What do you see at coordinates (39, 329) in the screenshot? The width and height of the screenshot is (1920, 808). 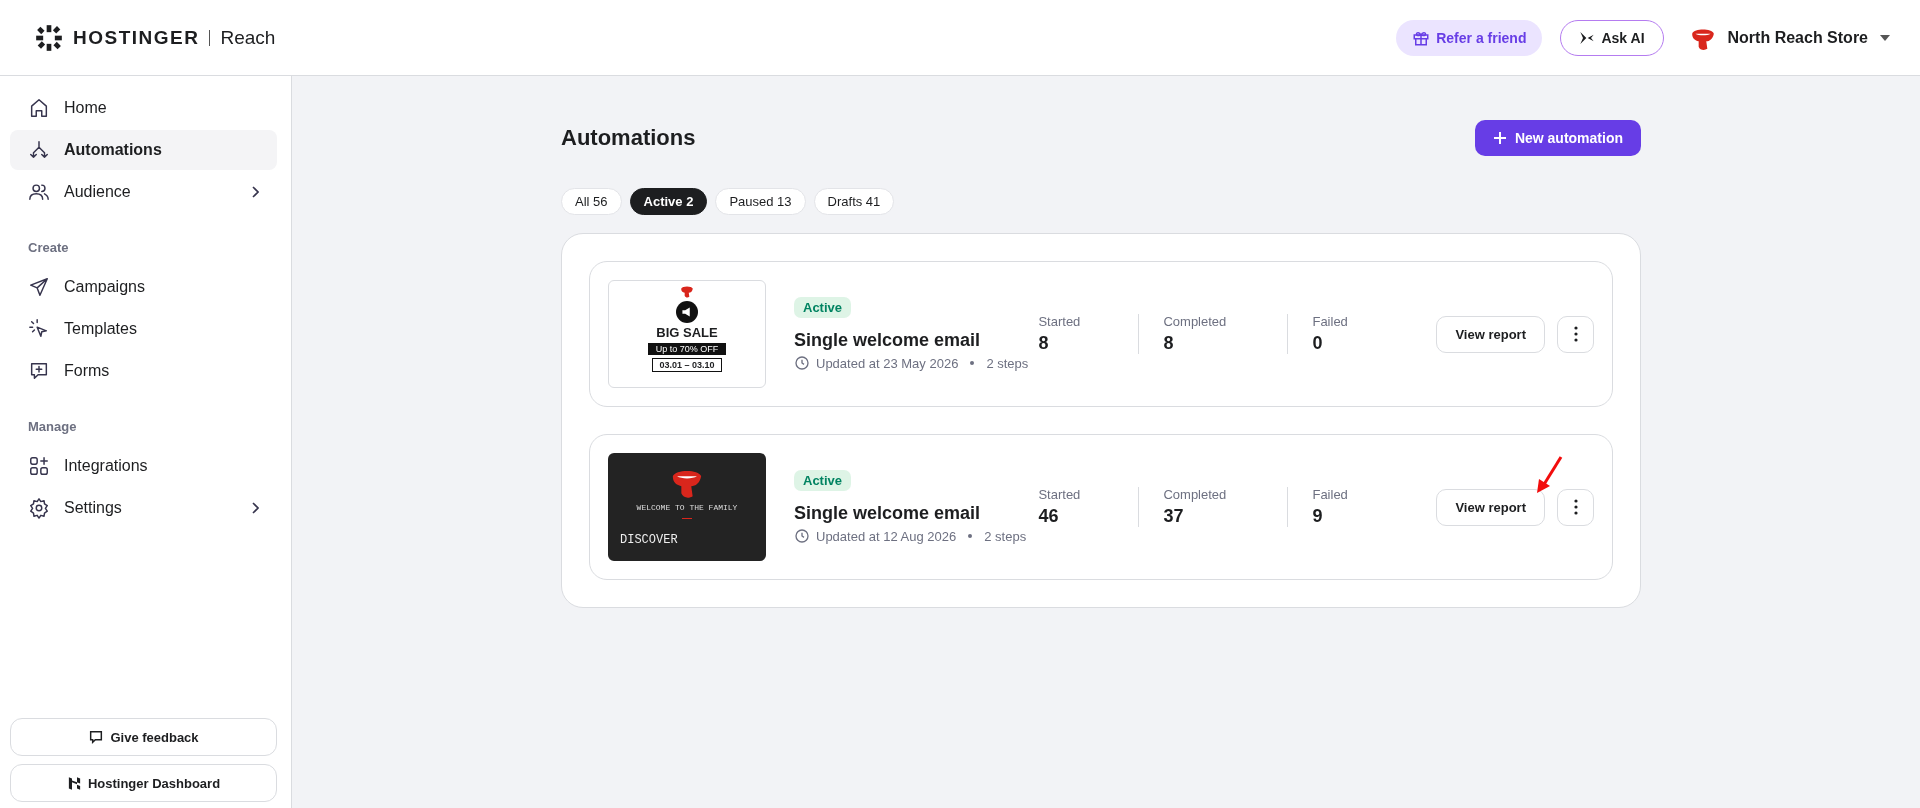 I see `cursor-click-icon` at bounding box center [39, 329].